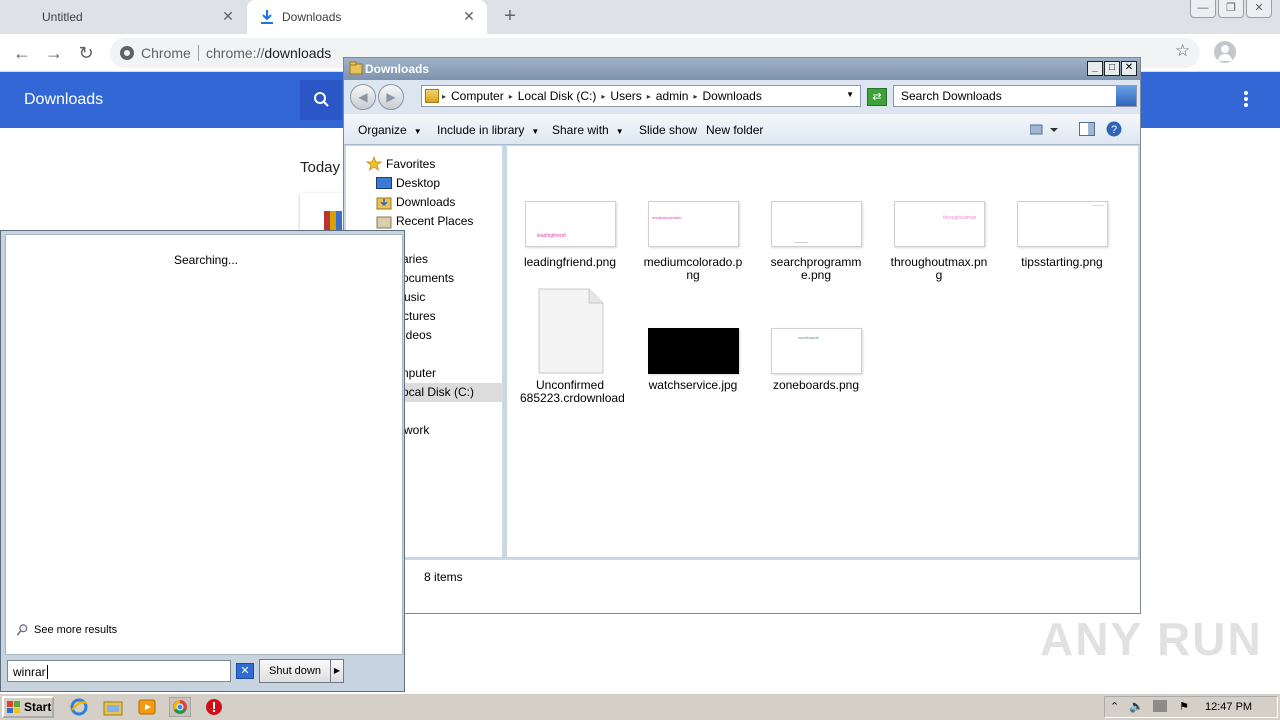  What do you see at coordinates (390, 130) in the screenshot?
I see `organize-menu: Organize ▼` at bounding box center [390, 130].